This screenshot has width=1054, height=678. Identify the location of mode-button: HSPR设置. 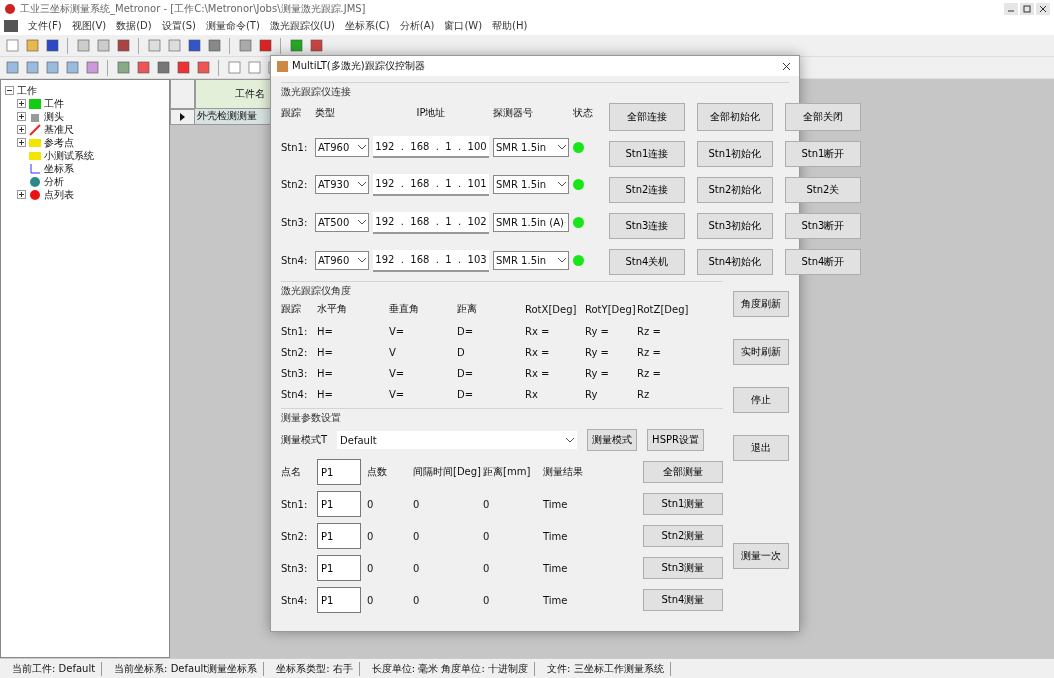
(675, 440).